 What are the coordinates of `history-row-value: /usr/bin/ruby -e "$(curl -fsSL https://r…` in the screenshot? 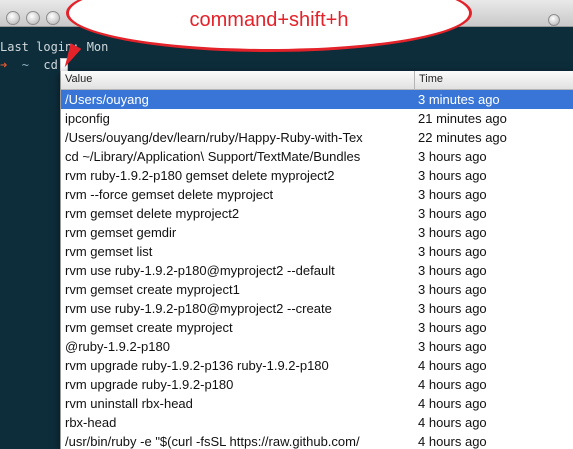 It's located at (212, 441).